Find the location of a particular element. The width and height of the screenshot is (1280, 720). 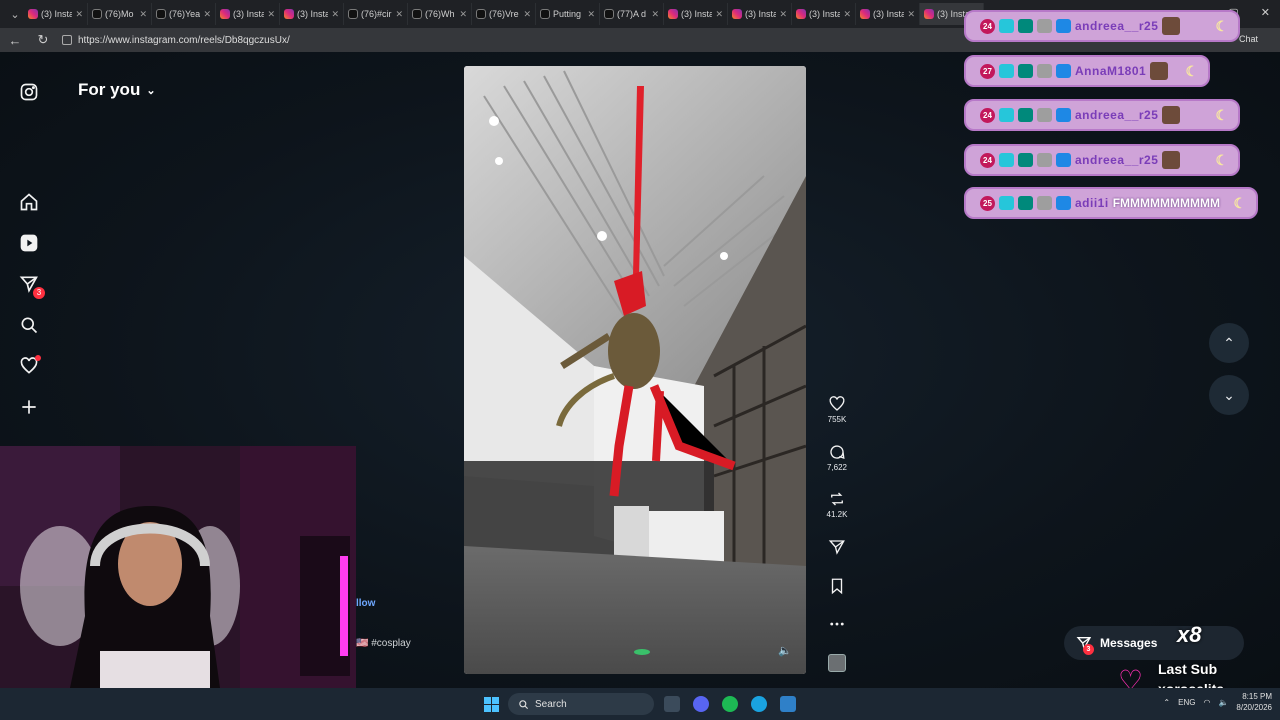

browser-tab-label: (3) Insta is located at coordinates (825, 14).